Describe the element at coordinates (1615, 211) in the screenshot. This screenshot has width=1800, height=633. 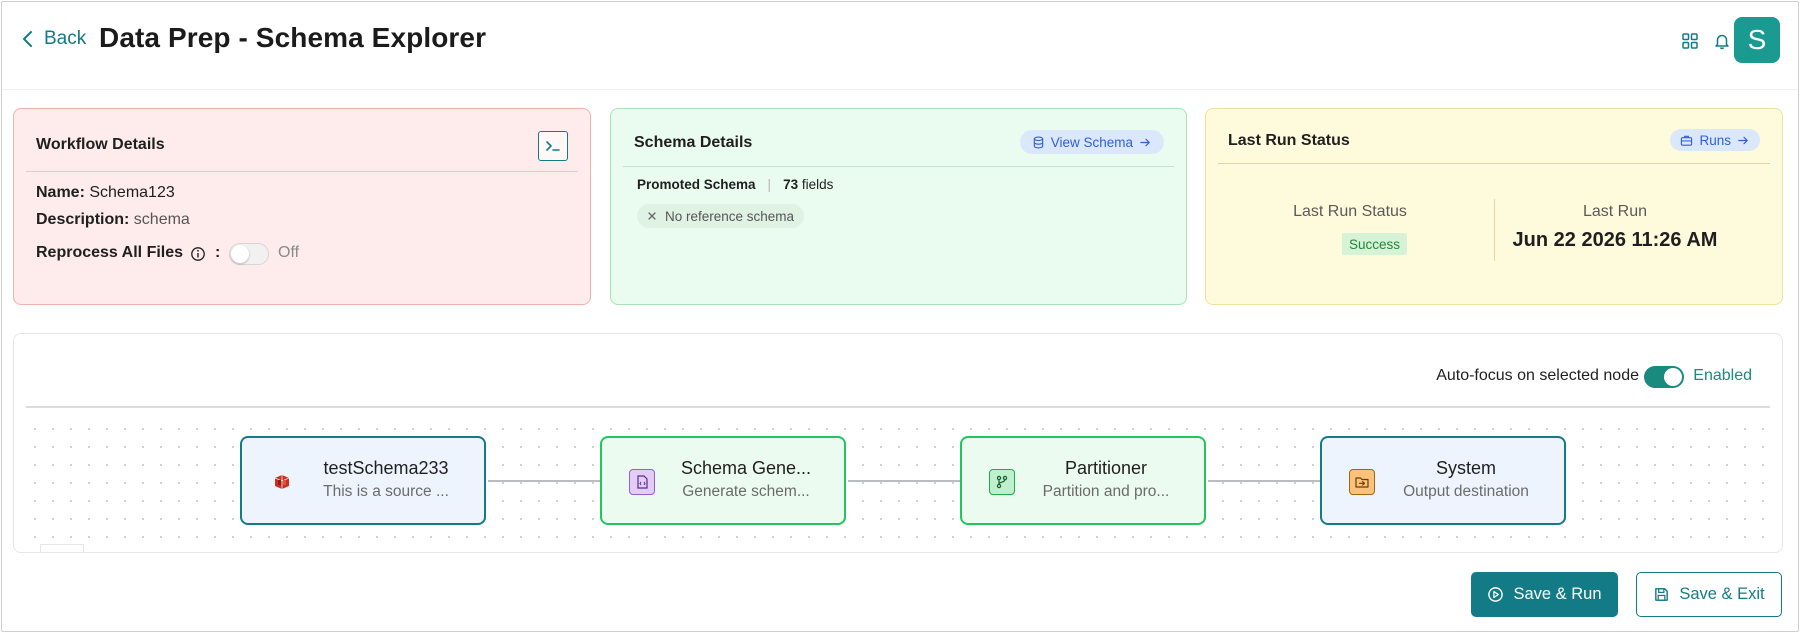
I see `last-run-label: Last Run` at that location.